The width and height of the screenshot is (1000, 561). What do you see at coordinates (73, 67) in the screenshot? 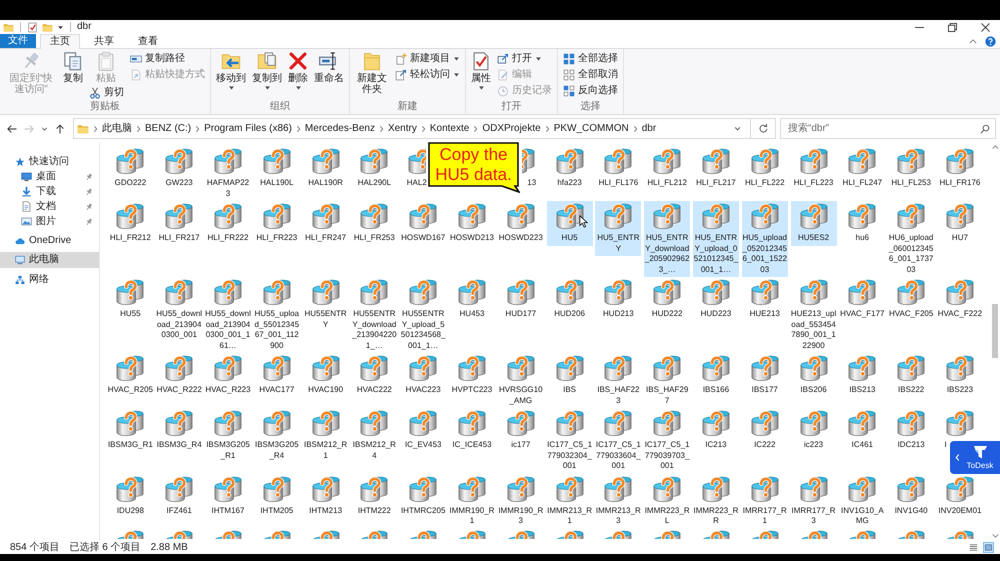
I see `ribbon-button: 复制` at bounding box center [73, 67].